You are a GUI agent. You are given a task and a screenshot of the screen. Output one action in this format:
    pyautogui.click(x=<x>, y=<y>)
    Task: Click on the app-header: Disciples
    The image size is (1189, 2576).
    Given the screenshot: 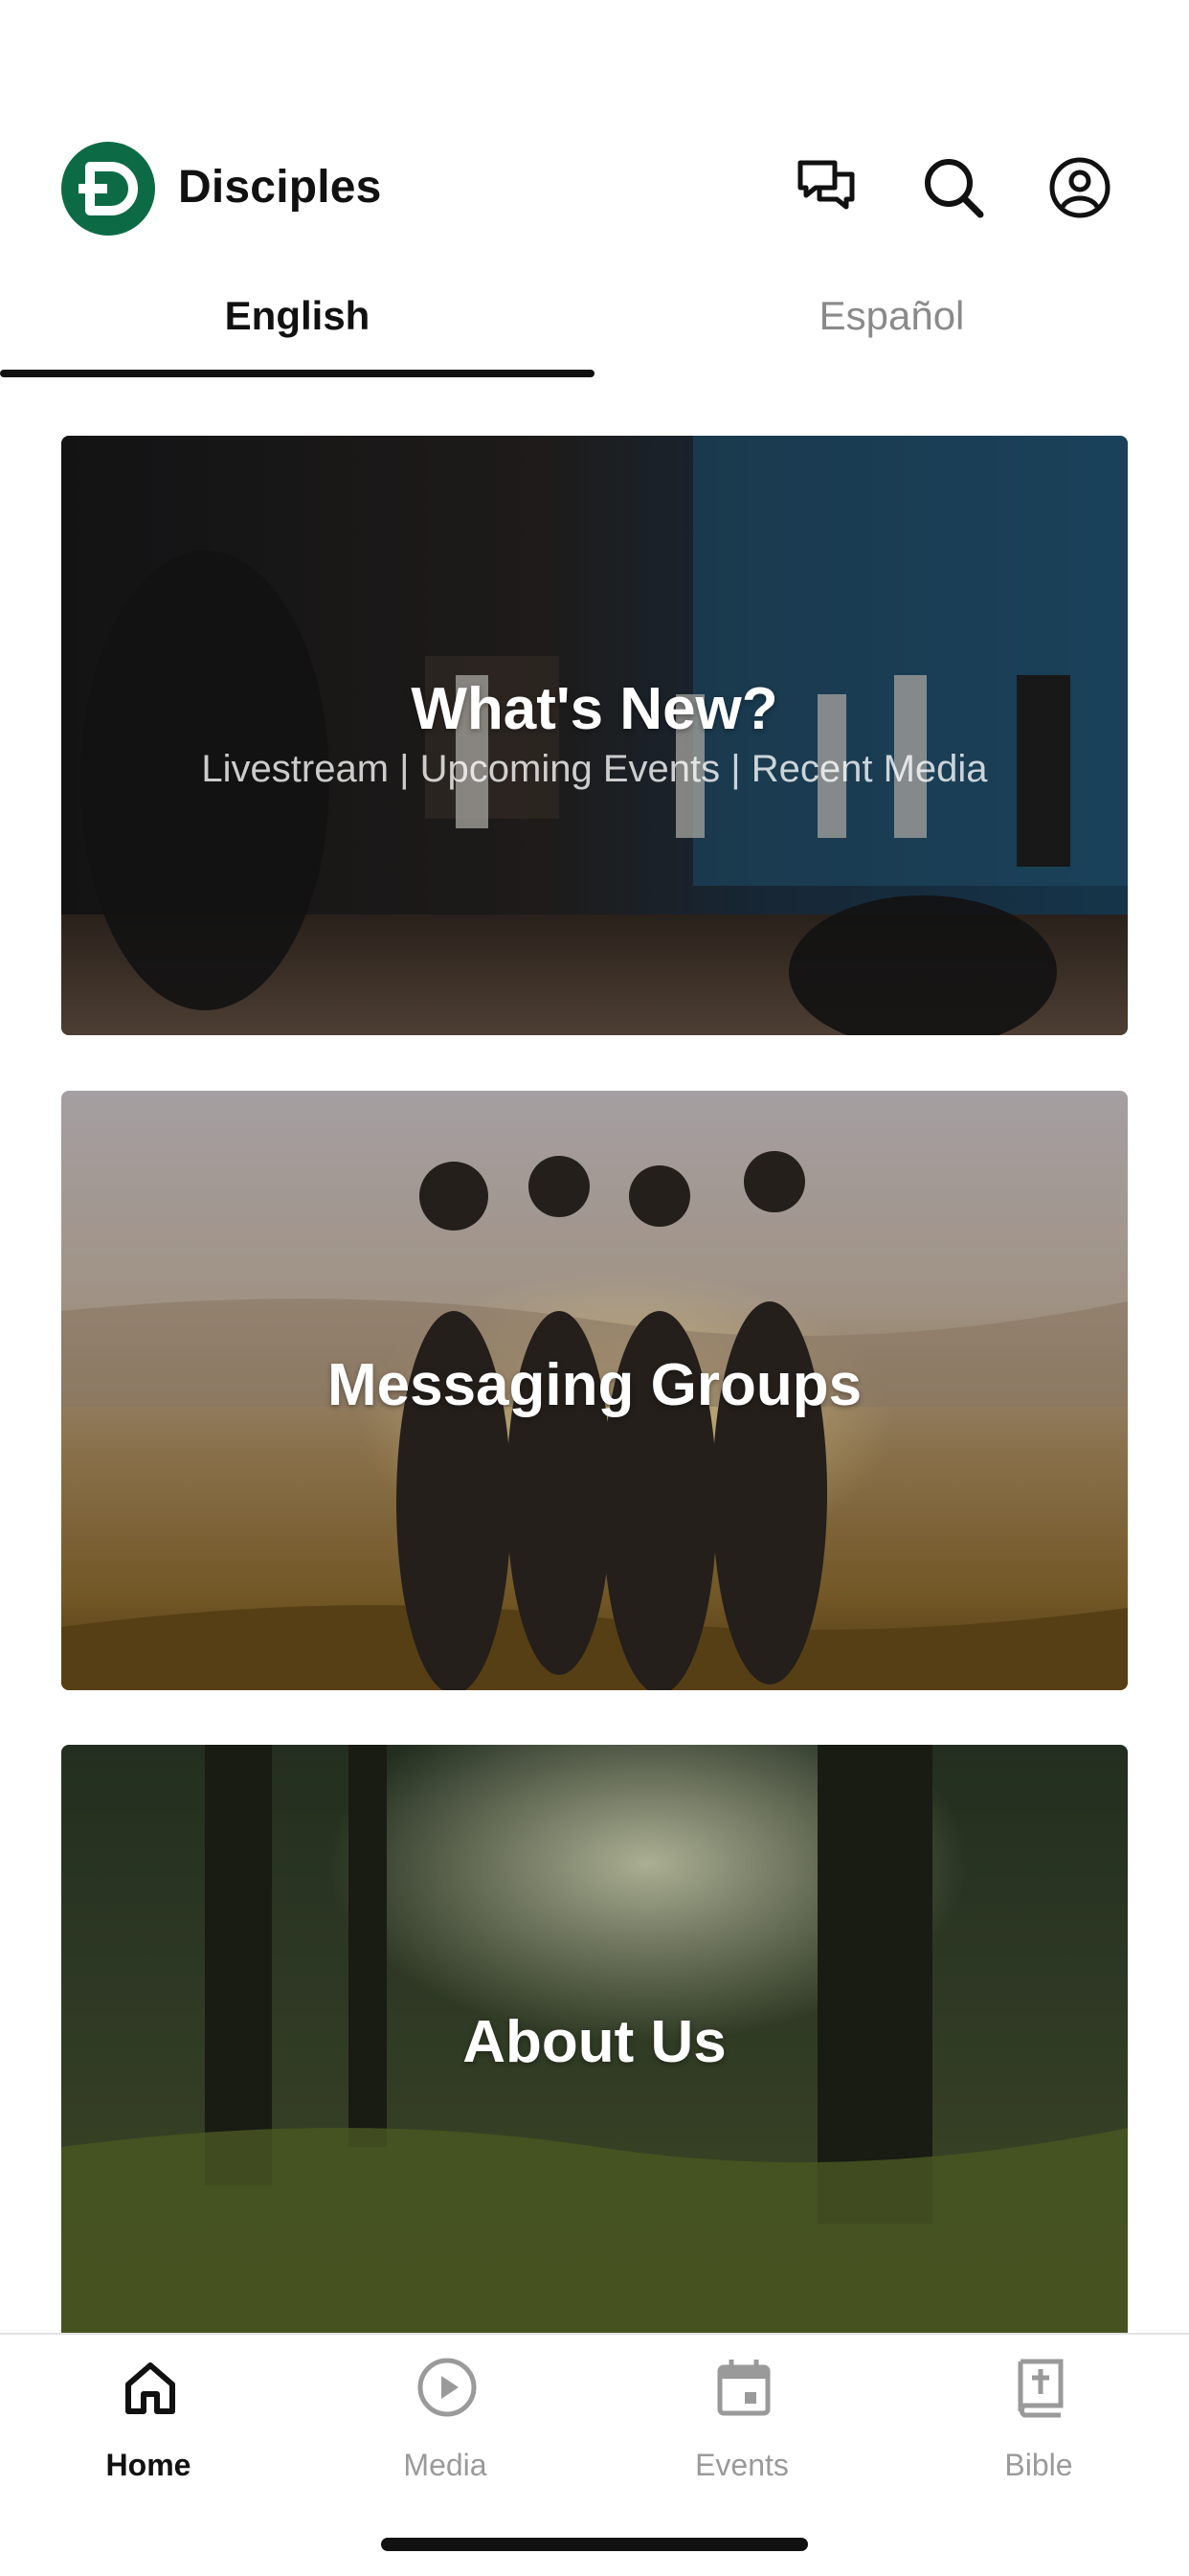 What is the action you would take?
    pyautogui.click(x=594, y=129)
    